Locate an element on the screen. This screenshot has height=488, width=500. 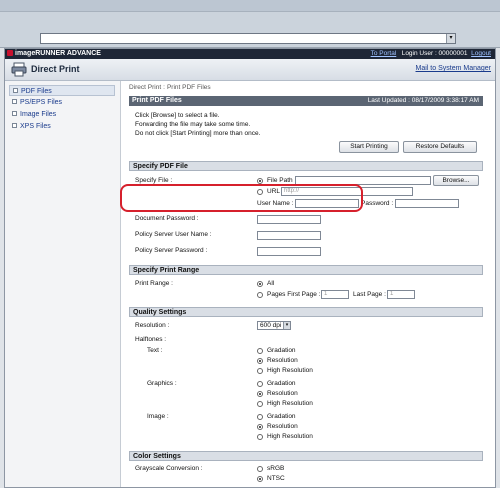
section-color-settings: Color Settings is located at coordinates (306, 456).